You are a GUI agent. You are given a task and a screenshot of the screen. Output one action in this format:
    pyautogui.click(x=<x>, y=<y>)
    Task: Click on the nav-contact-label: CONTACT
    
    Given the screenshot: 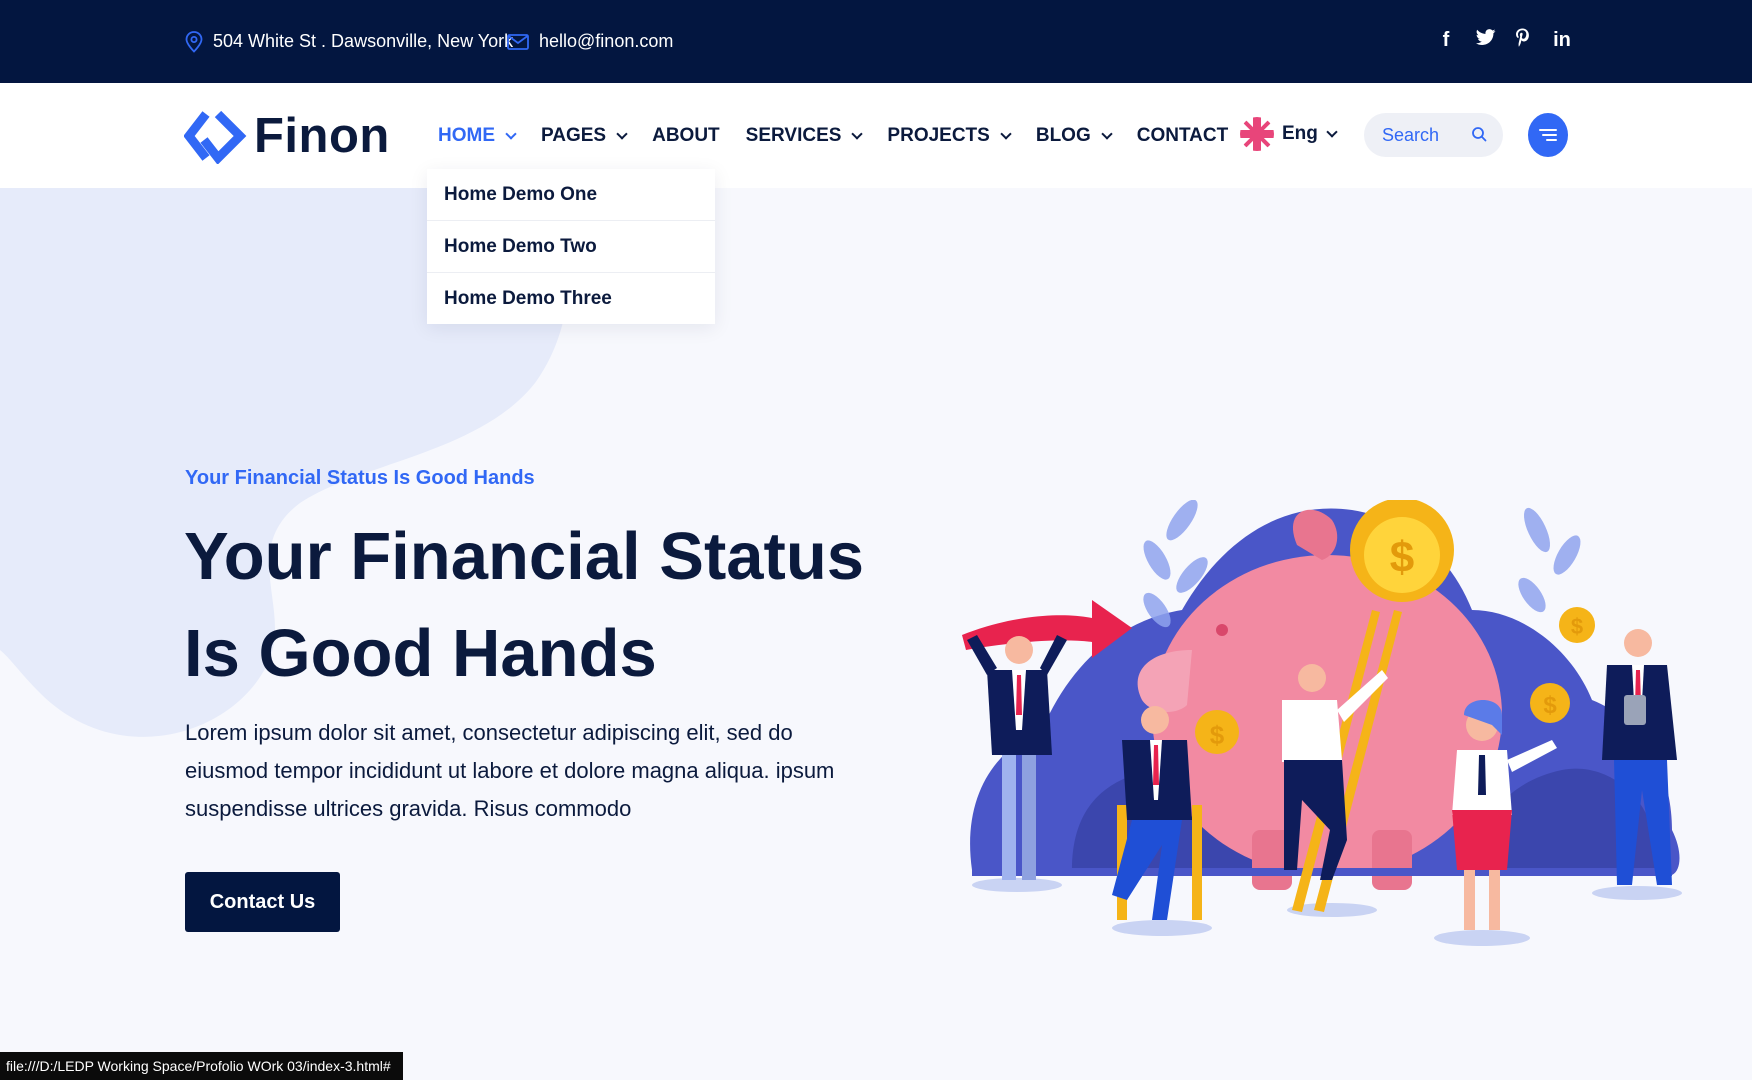 What is the action you would take?
    pyautogui.click(x=1182, y=135)
    